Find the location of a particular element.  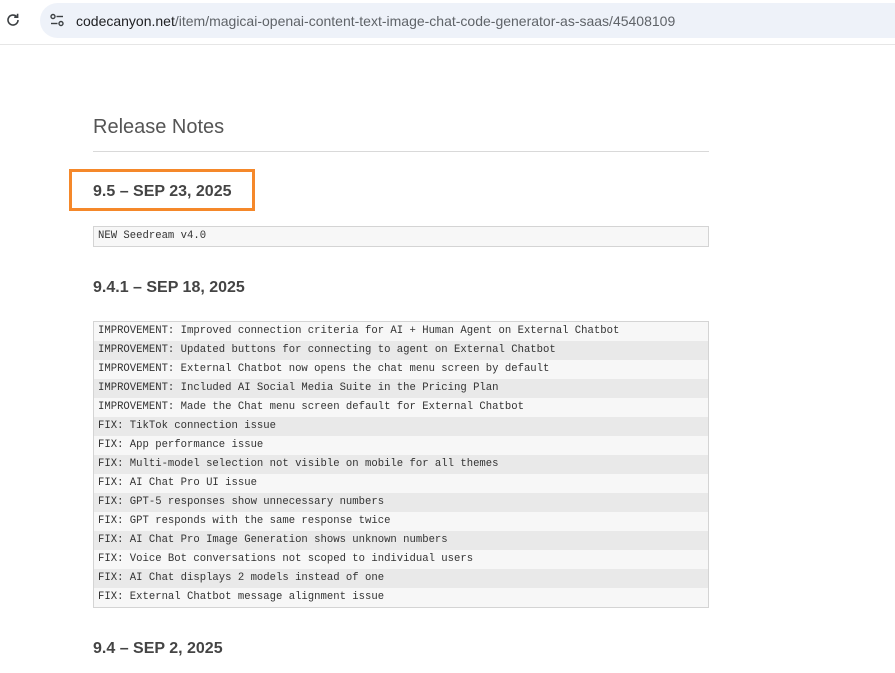

release-note-item: NEW Seedream v4.0 is located at coordinates (152, 236).